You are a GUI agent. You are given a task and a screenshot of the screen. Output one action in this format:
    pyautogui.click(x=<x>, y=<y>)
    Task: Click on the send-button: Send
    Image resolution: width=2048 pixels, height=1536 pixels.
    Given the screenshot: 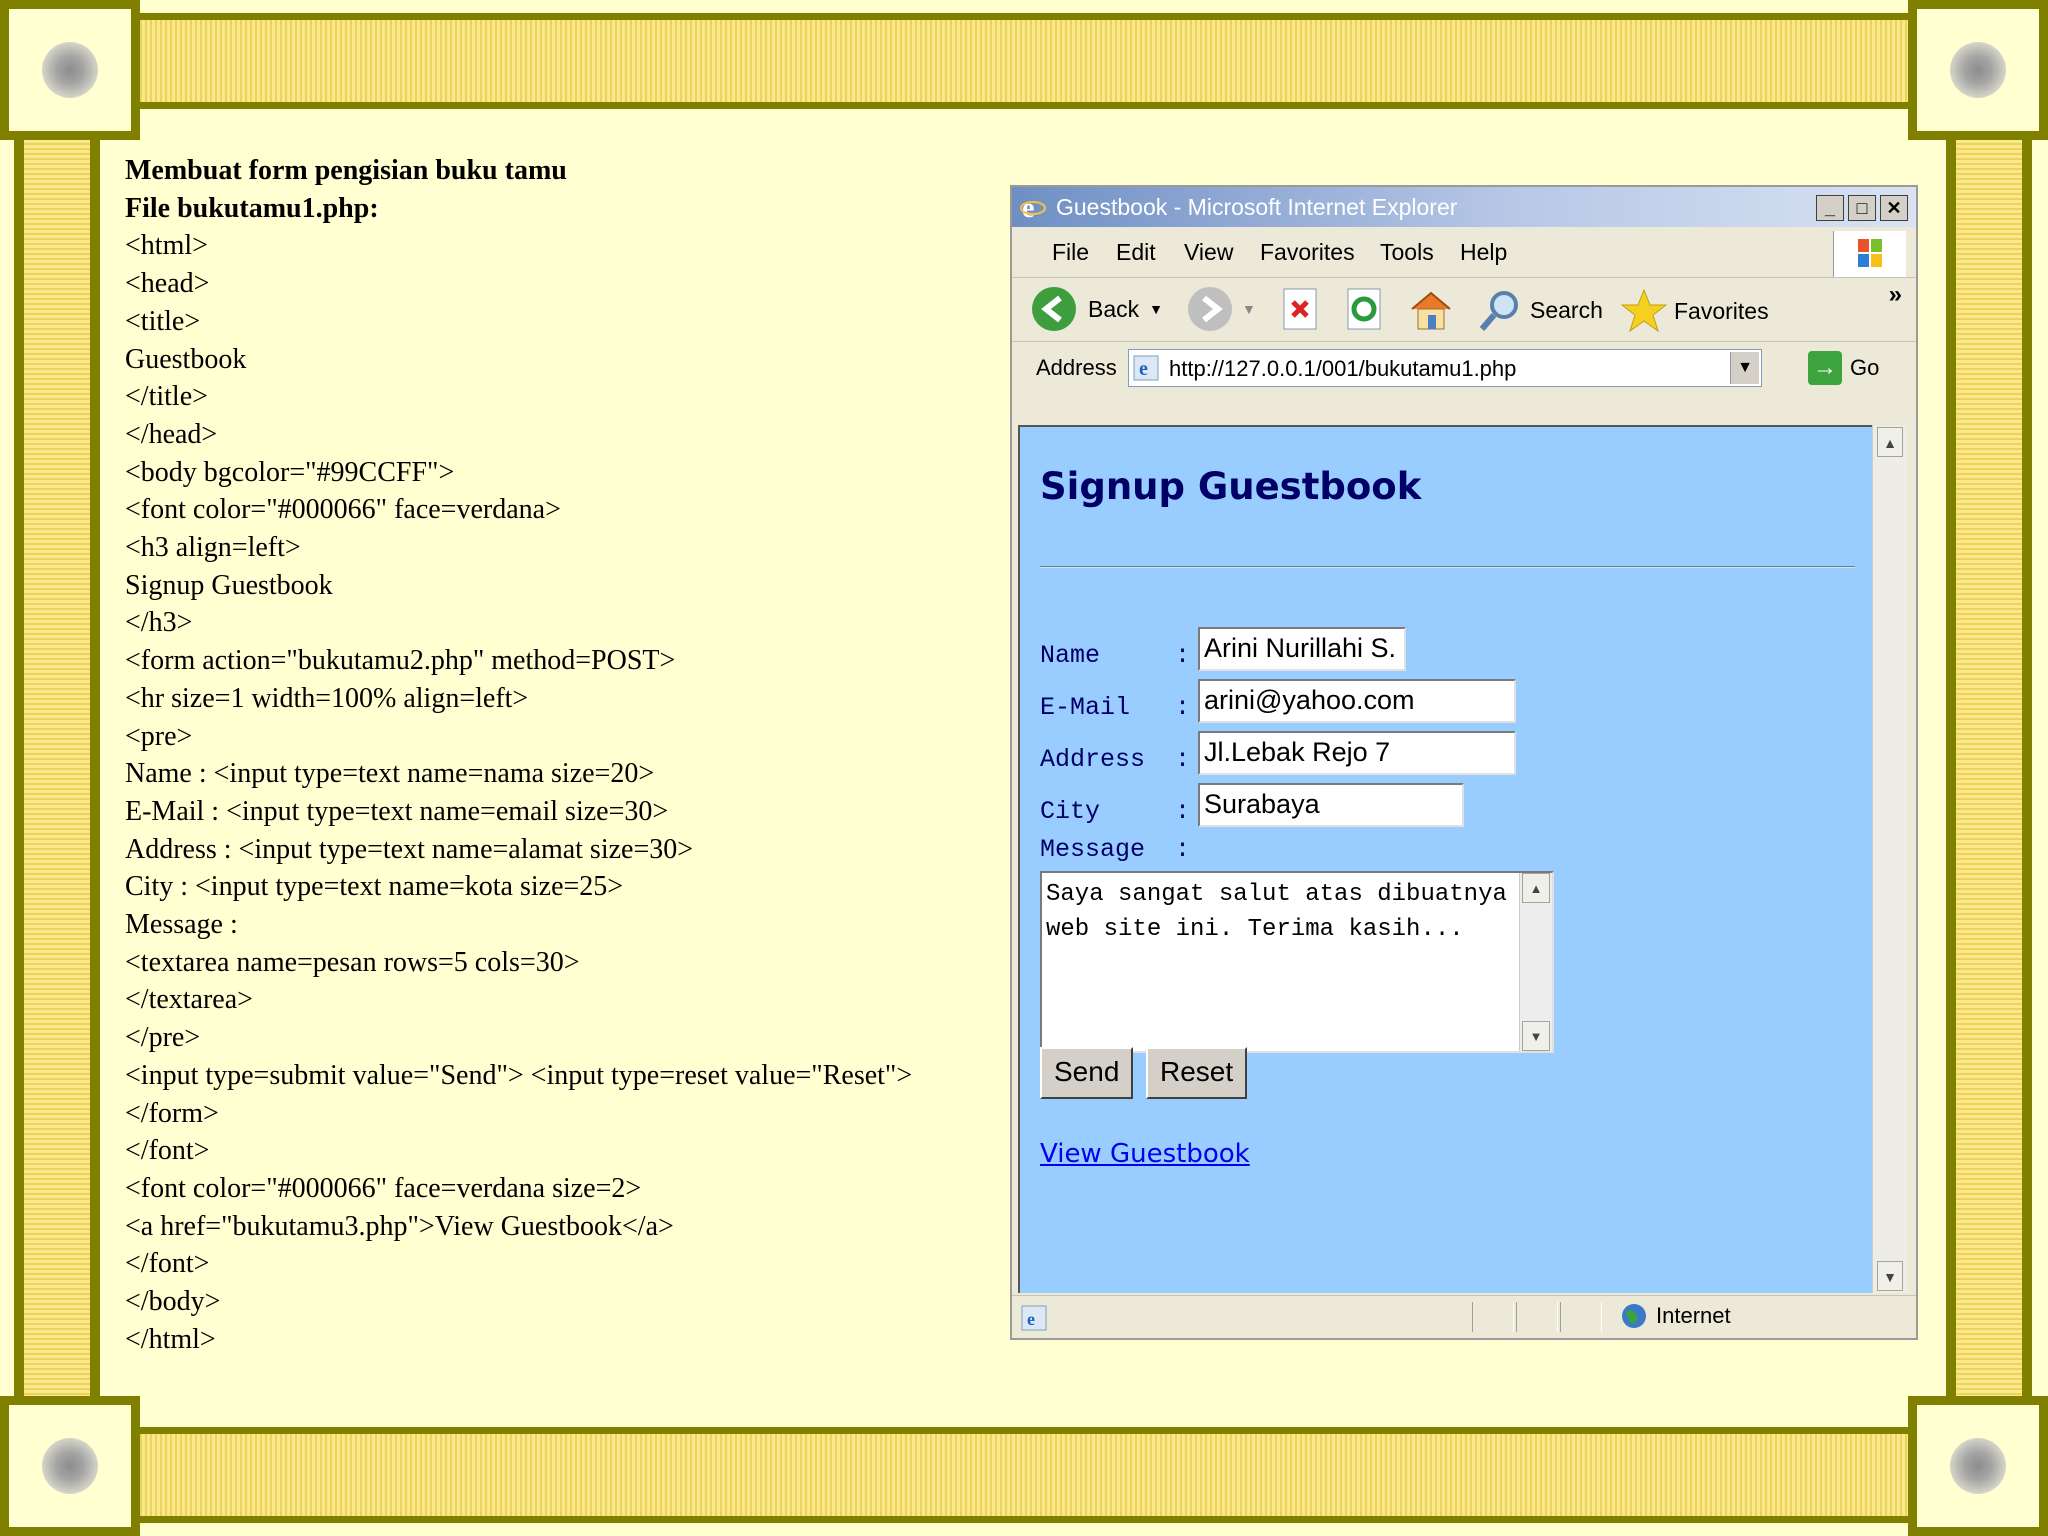 What is the action you would take?
    pyautogui.click(x=1087, y=1073)
    